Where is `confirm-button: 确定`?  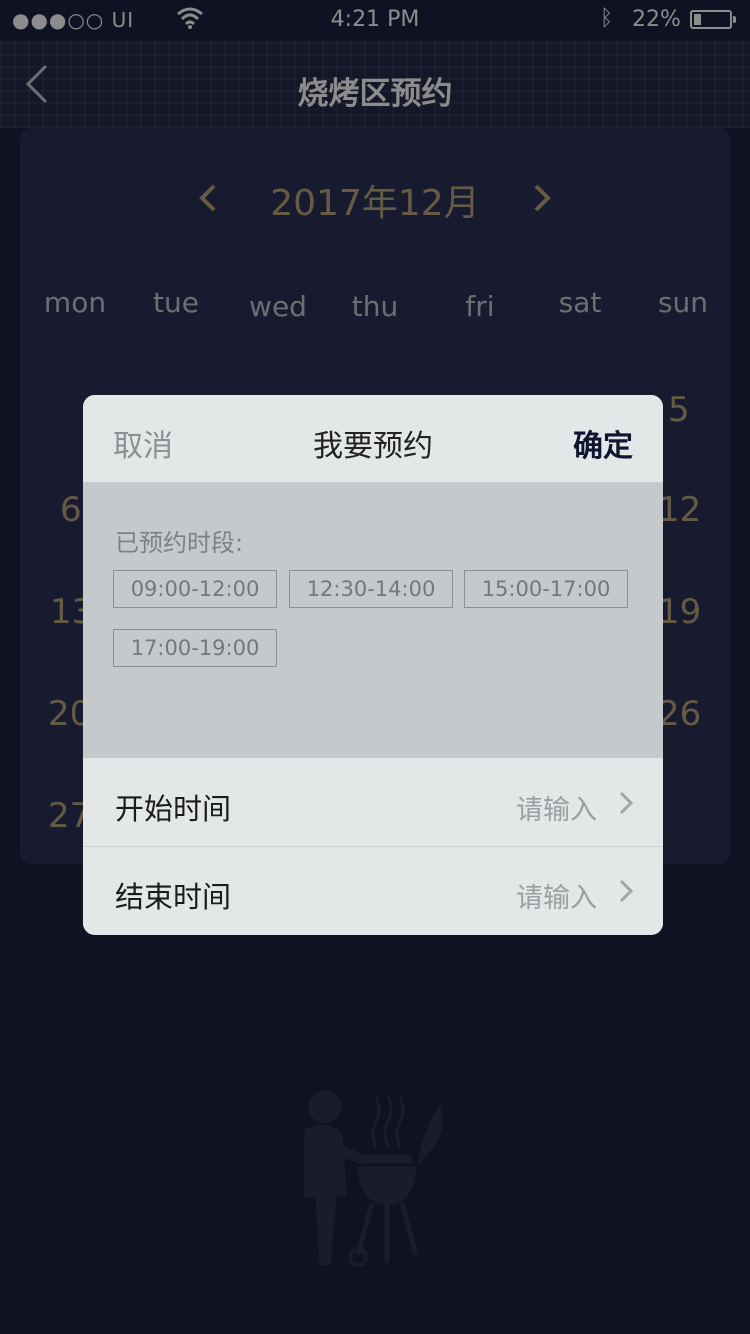
confirm-button: 确定 is located at coordinates (603, 443).